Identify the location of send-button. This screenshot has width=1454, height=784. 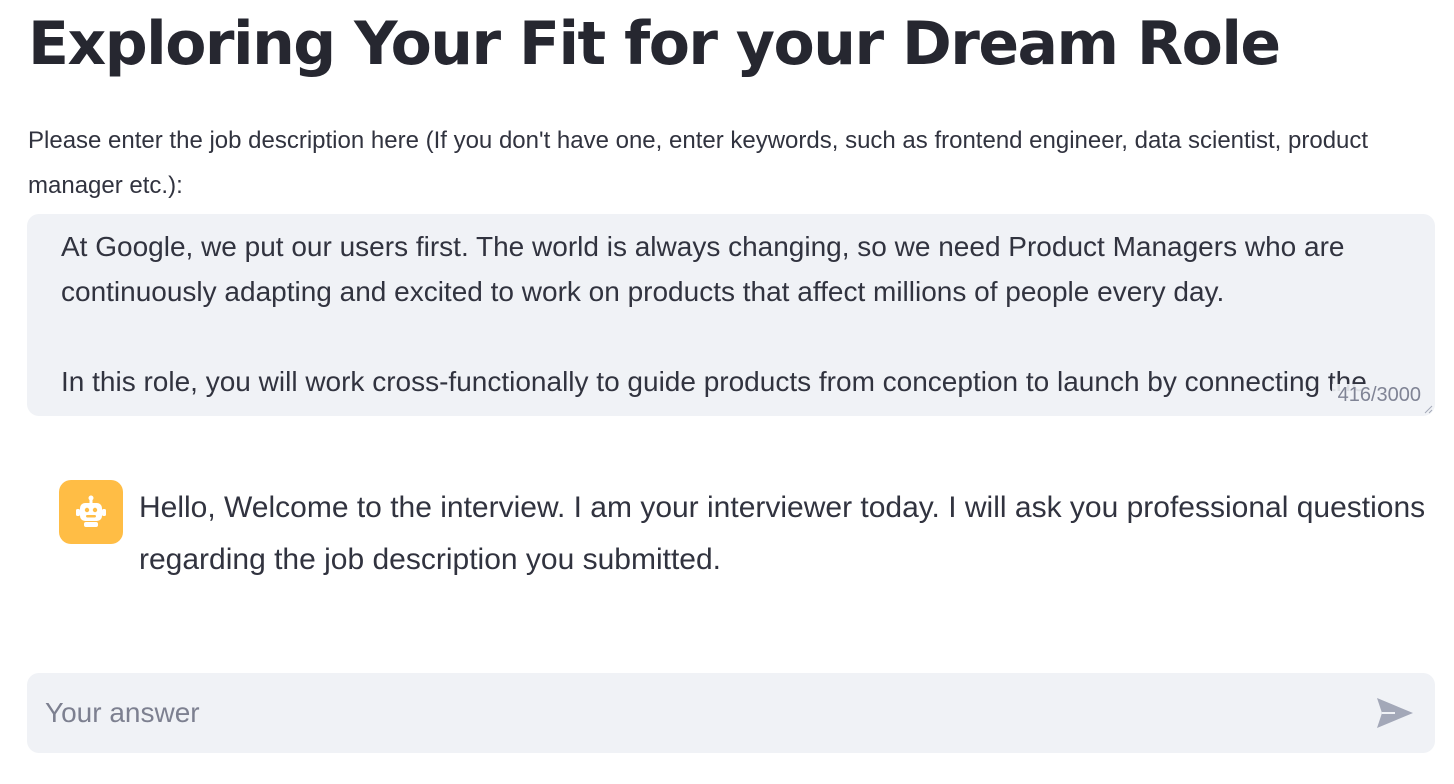
(1395, 713).